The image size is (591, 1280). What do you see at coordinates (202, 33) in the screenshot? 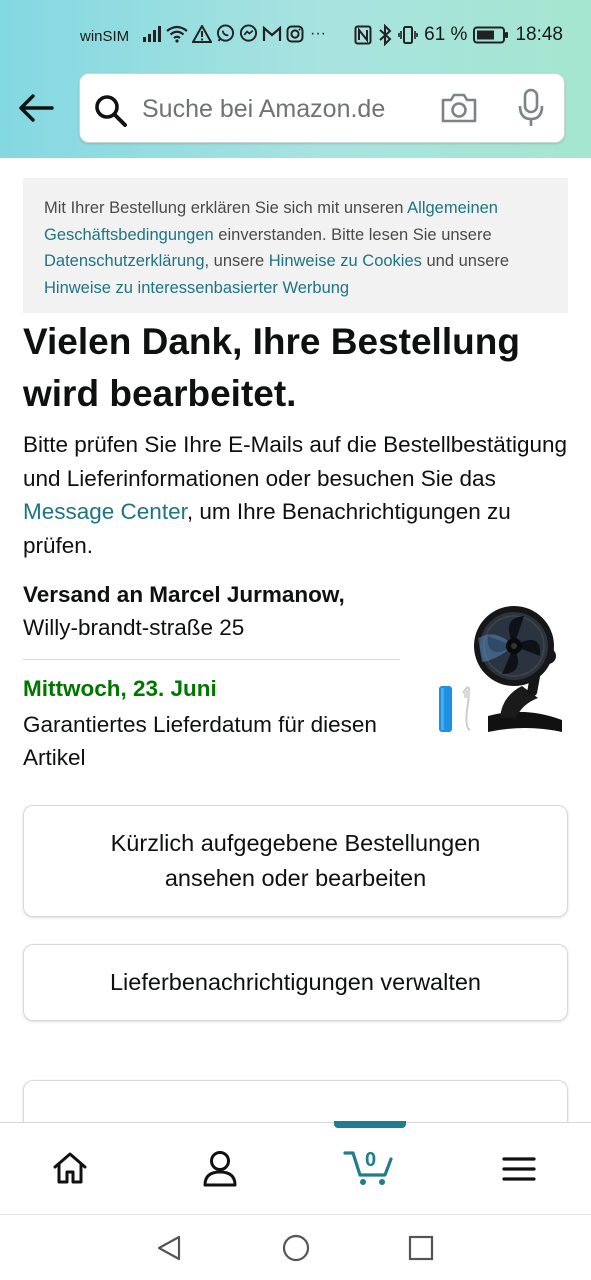
I see `warning-icon` at bounding box center [202, 33].